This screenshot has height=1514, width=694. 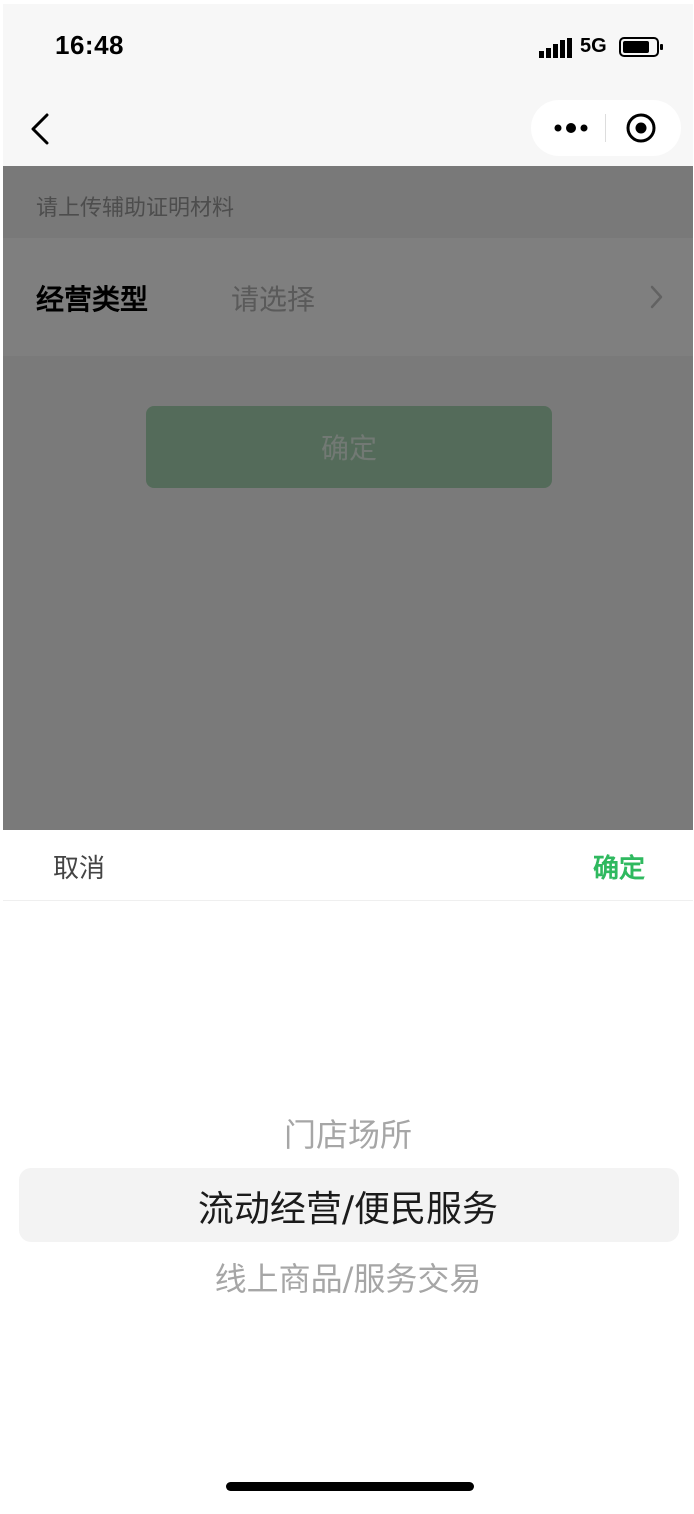 What do you see at coordinates (641, 128) in the screenshot?
I see `target-close-icon` at bounding box center [641, 128].